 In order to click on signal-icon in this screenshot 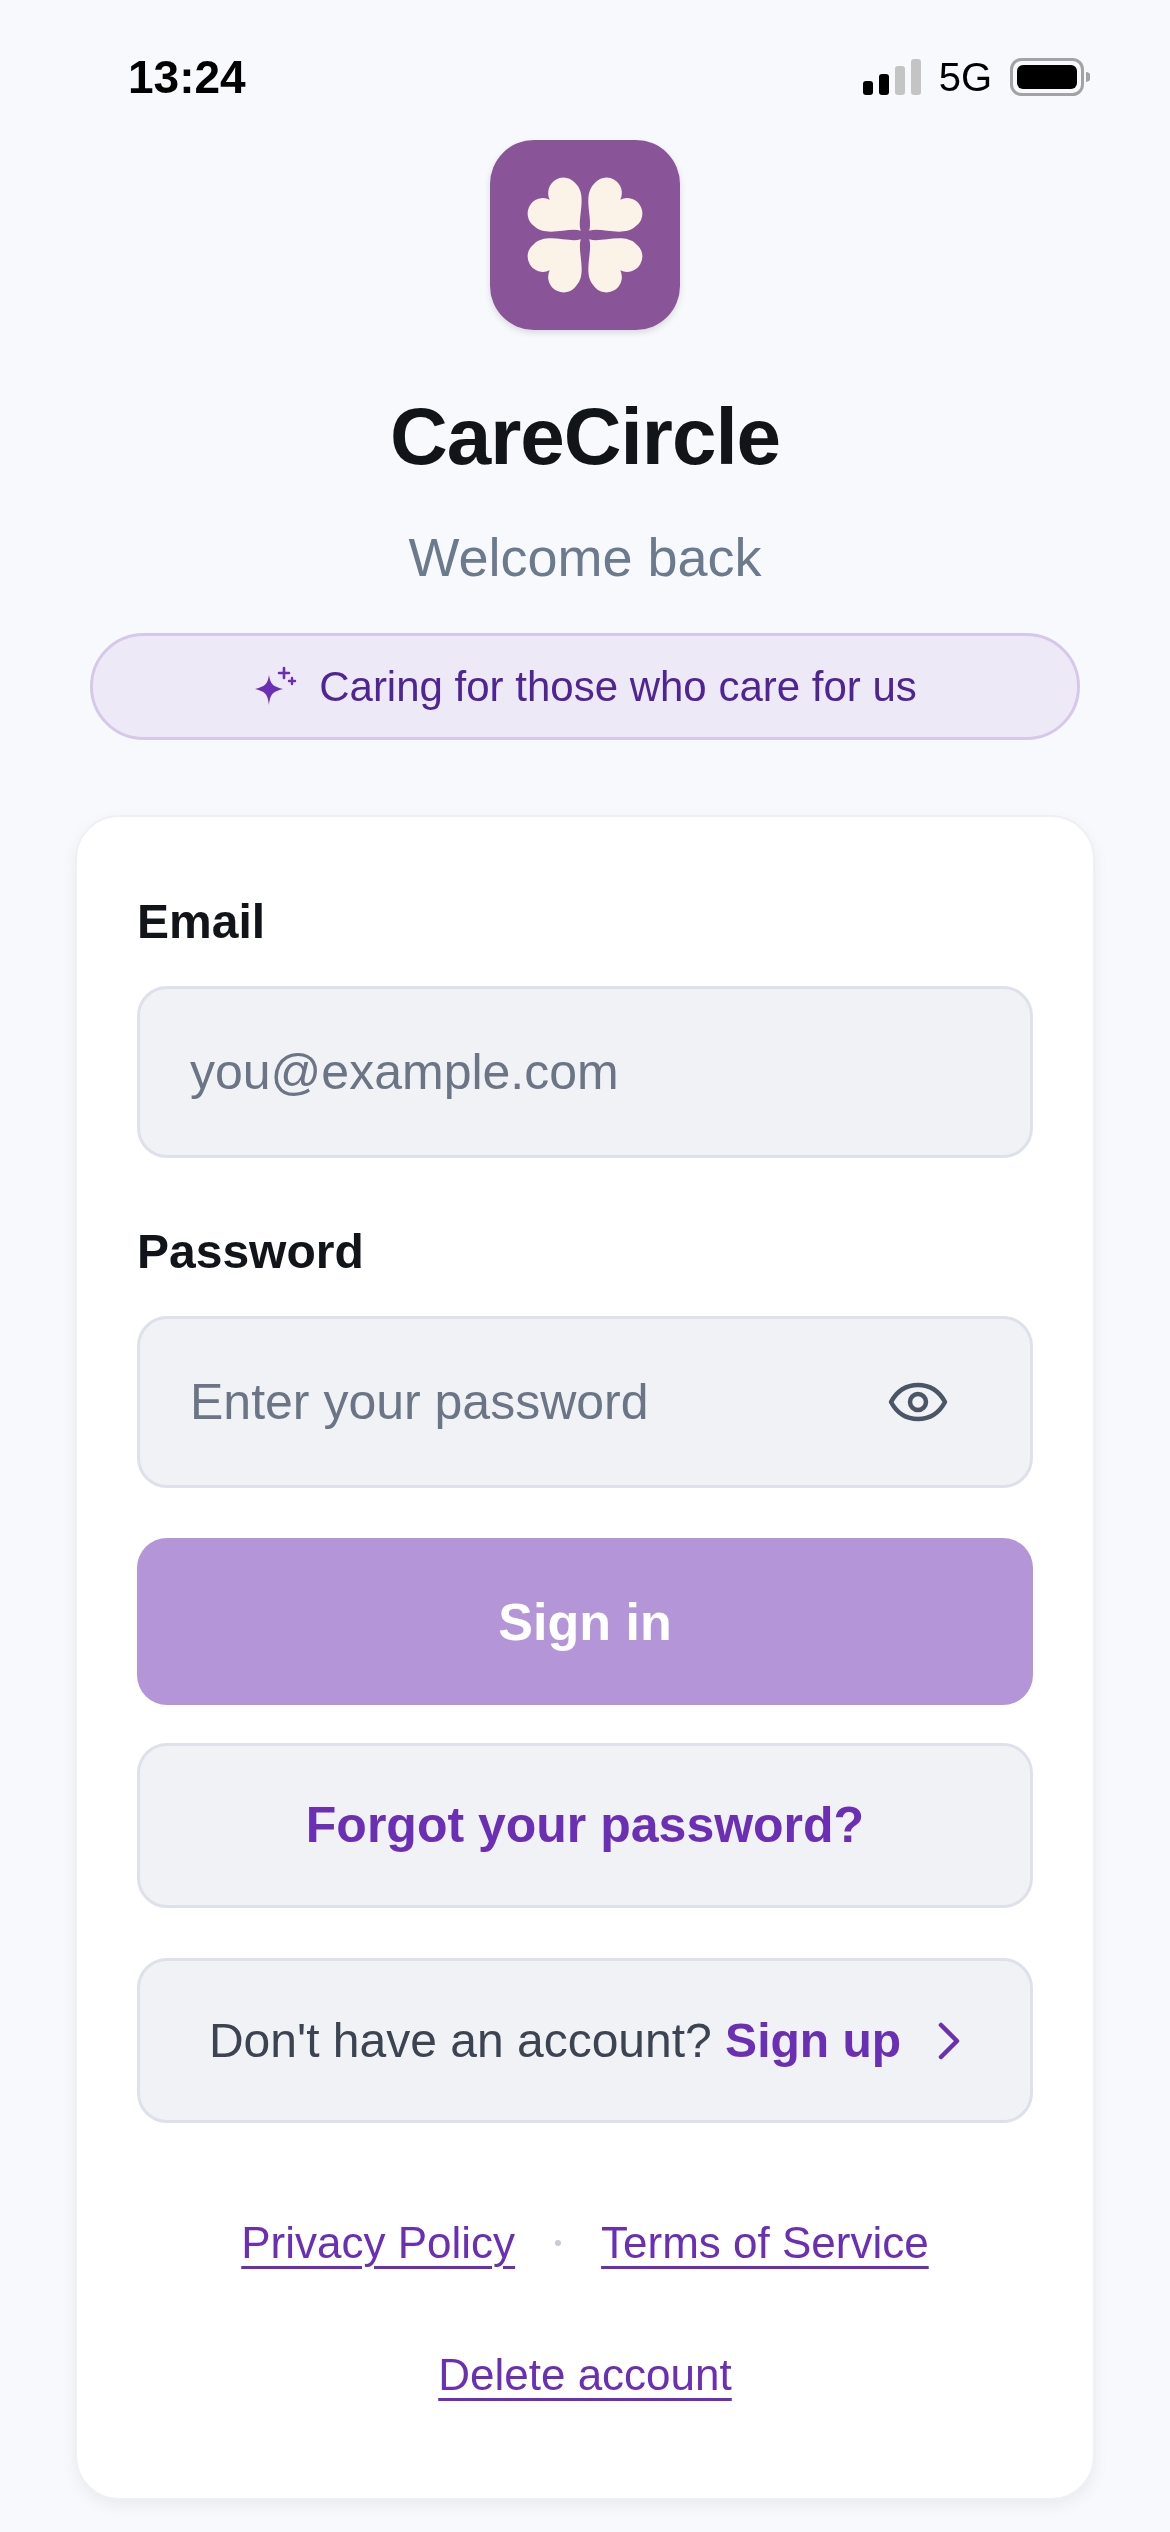, I will do `click(891, 77)`.